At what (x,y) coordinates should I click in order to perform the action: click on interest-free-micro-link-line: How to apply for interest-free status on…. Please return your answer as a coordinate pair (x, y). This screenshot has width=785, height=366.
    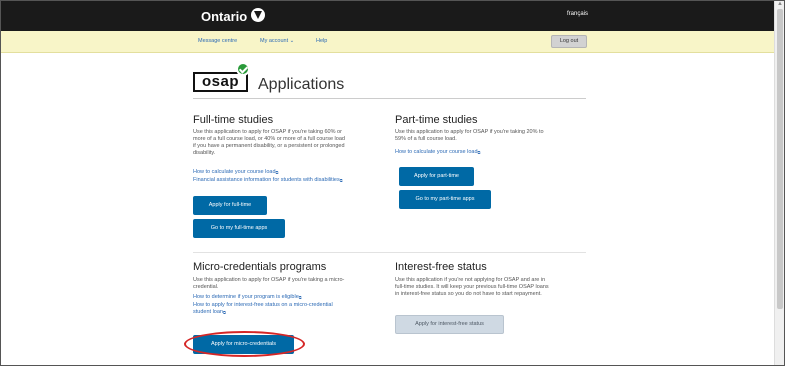
    Looking at the image, I should click on (263, 305).